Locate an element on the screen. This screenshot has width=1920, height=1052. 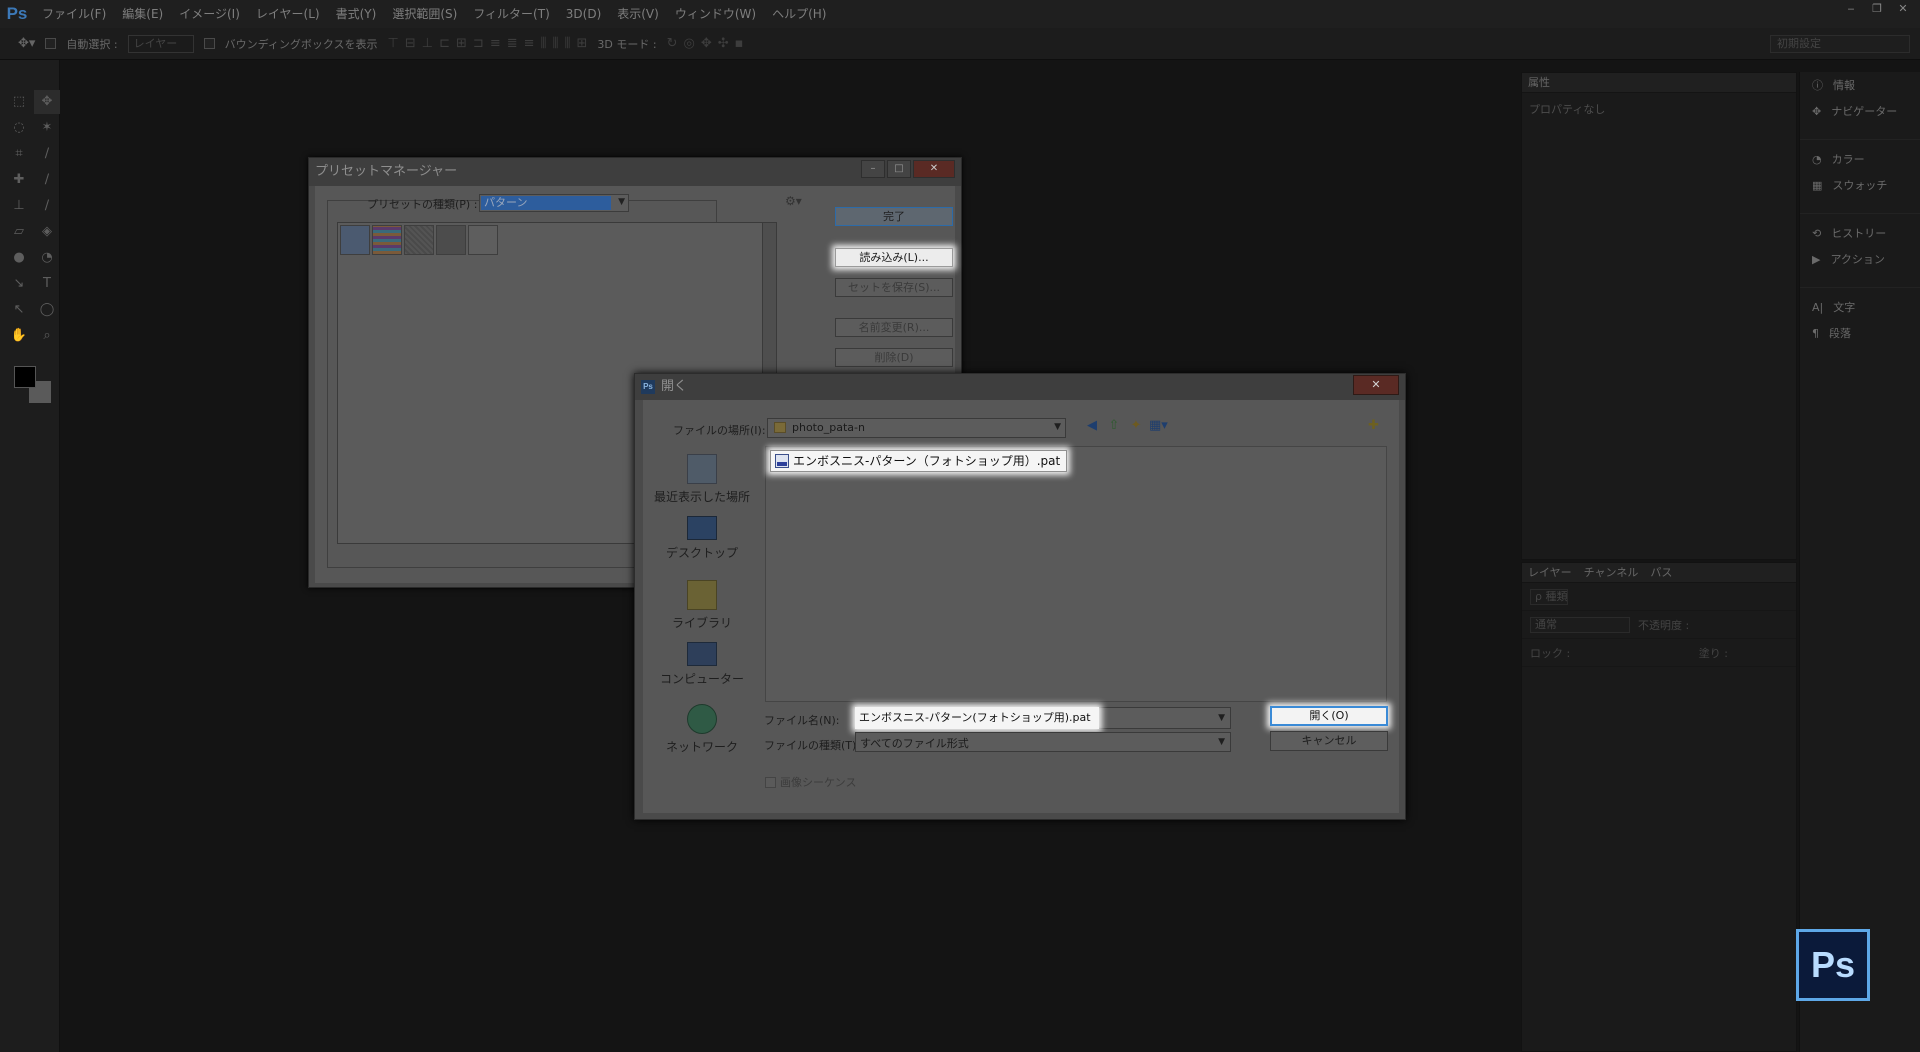
layer-kind-filter: ρ 種類 is located at coordinates (1549, 596).